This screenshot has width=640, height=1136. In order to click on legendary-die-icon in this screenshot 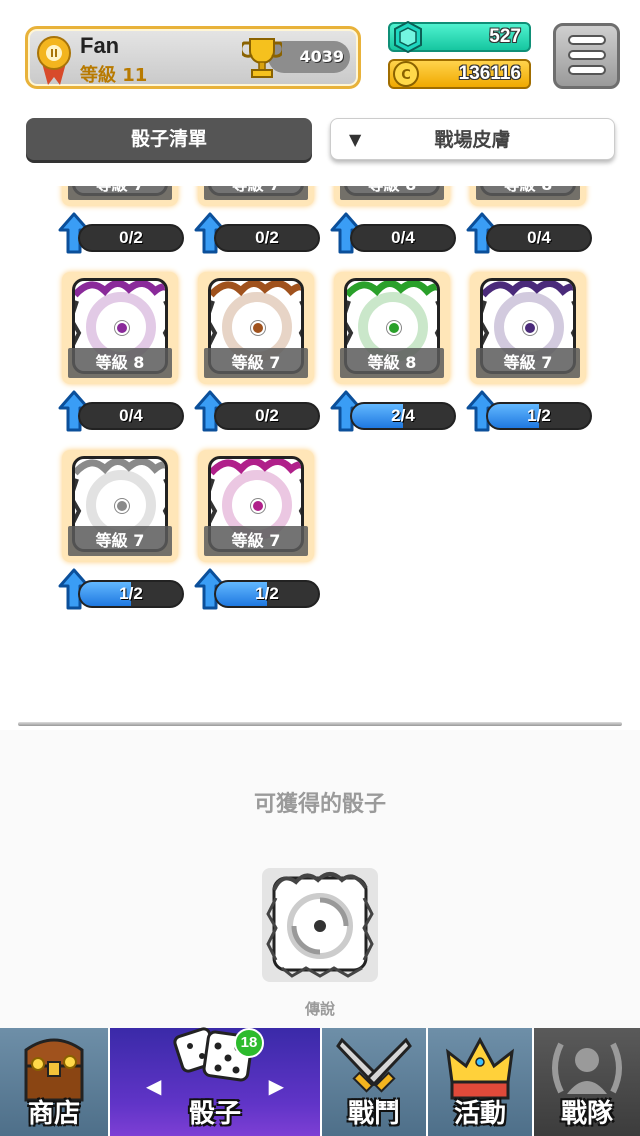, I will do `click(320, 925)`.